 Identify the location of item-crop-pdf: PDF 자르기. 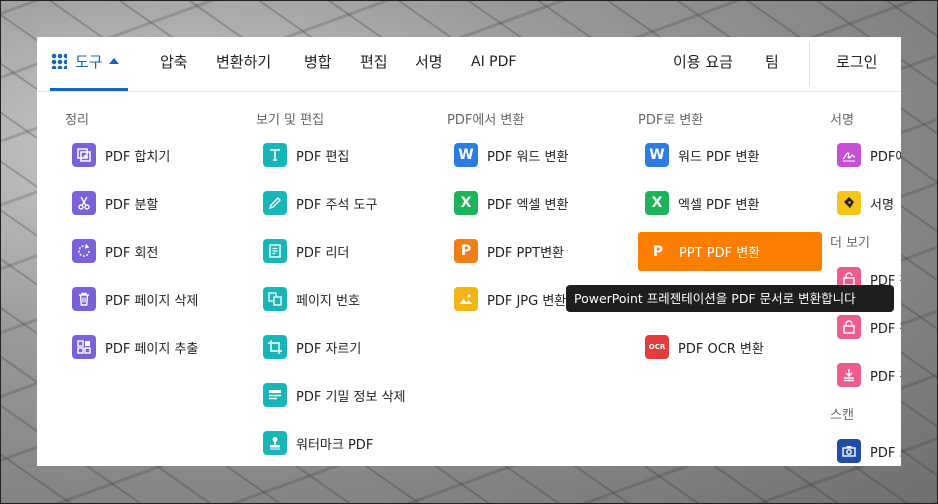
(308, 347).